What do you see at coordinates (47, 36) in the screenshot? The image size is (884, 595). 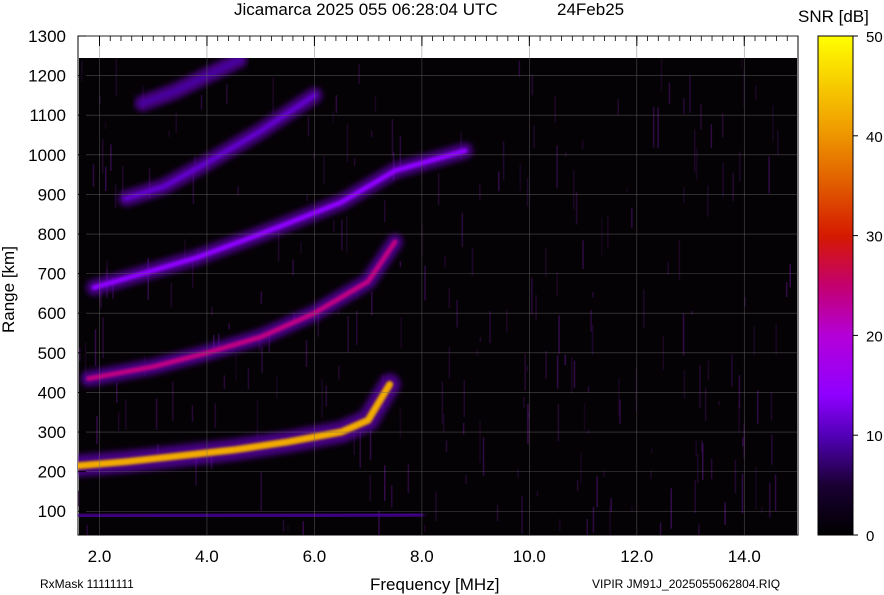 I see `y-tick-label: 1300` at bounding box center [47, 36].